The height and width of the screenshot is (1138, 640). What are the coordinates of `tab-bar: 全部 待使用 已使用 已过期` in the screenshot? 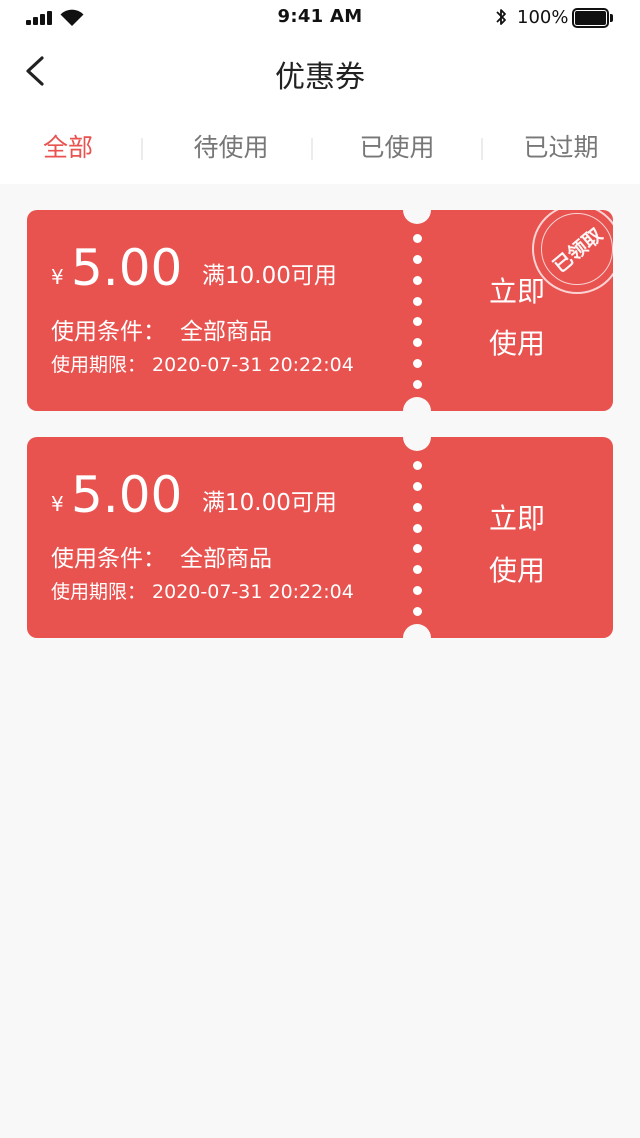 It's located at (320, 149).